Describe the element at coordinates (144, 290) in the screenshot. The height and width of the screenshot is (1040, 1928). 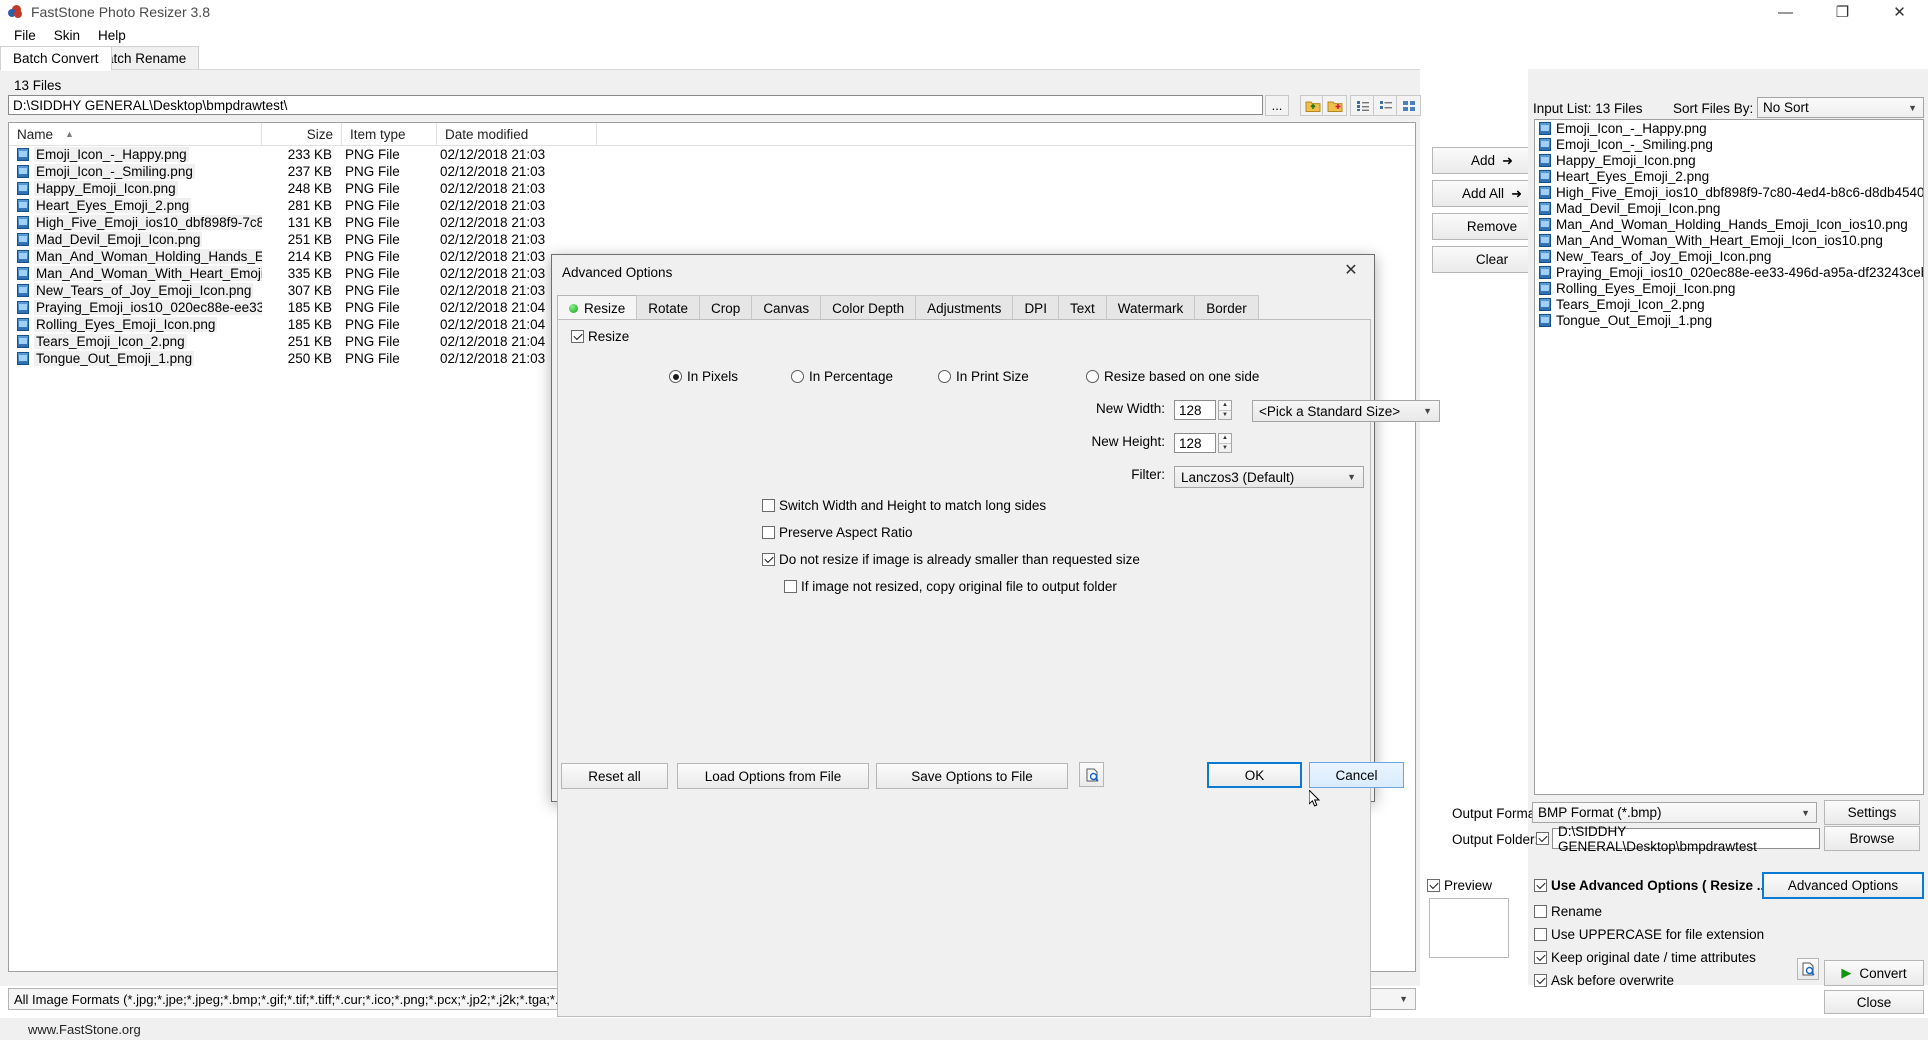
I see `file-name-label: New_Tears_of_Joy_Emoji_Icon.png` at that location.